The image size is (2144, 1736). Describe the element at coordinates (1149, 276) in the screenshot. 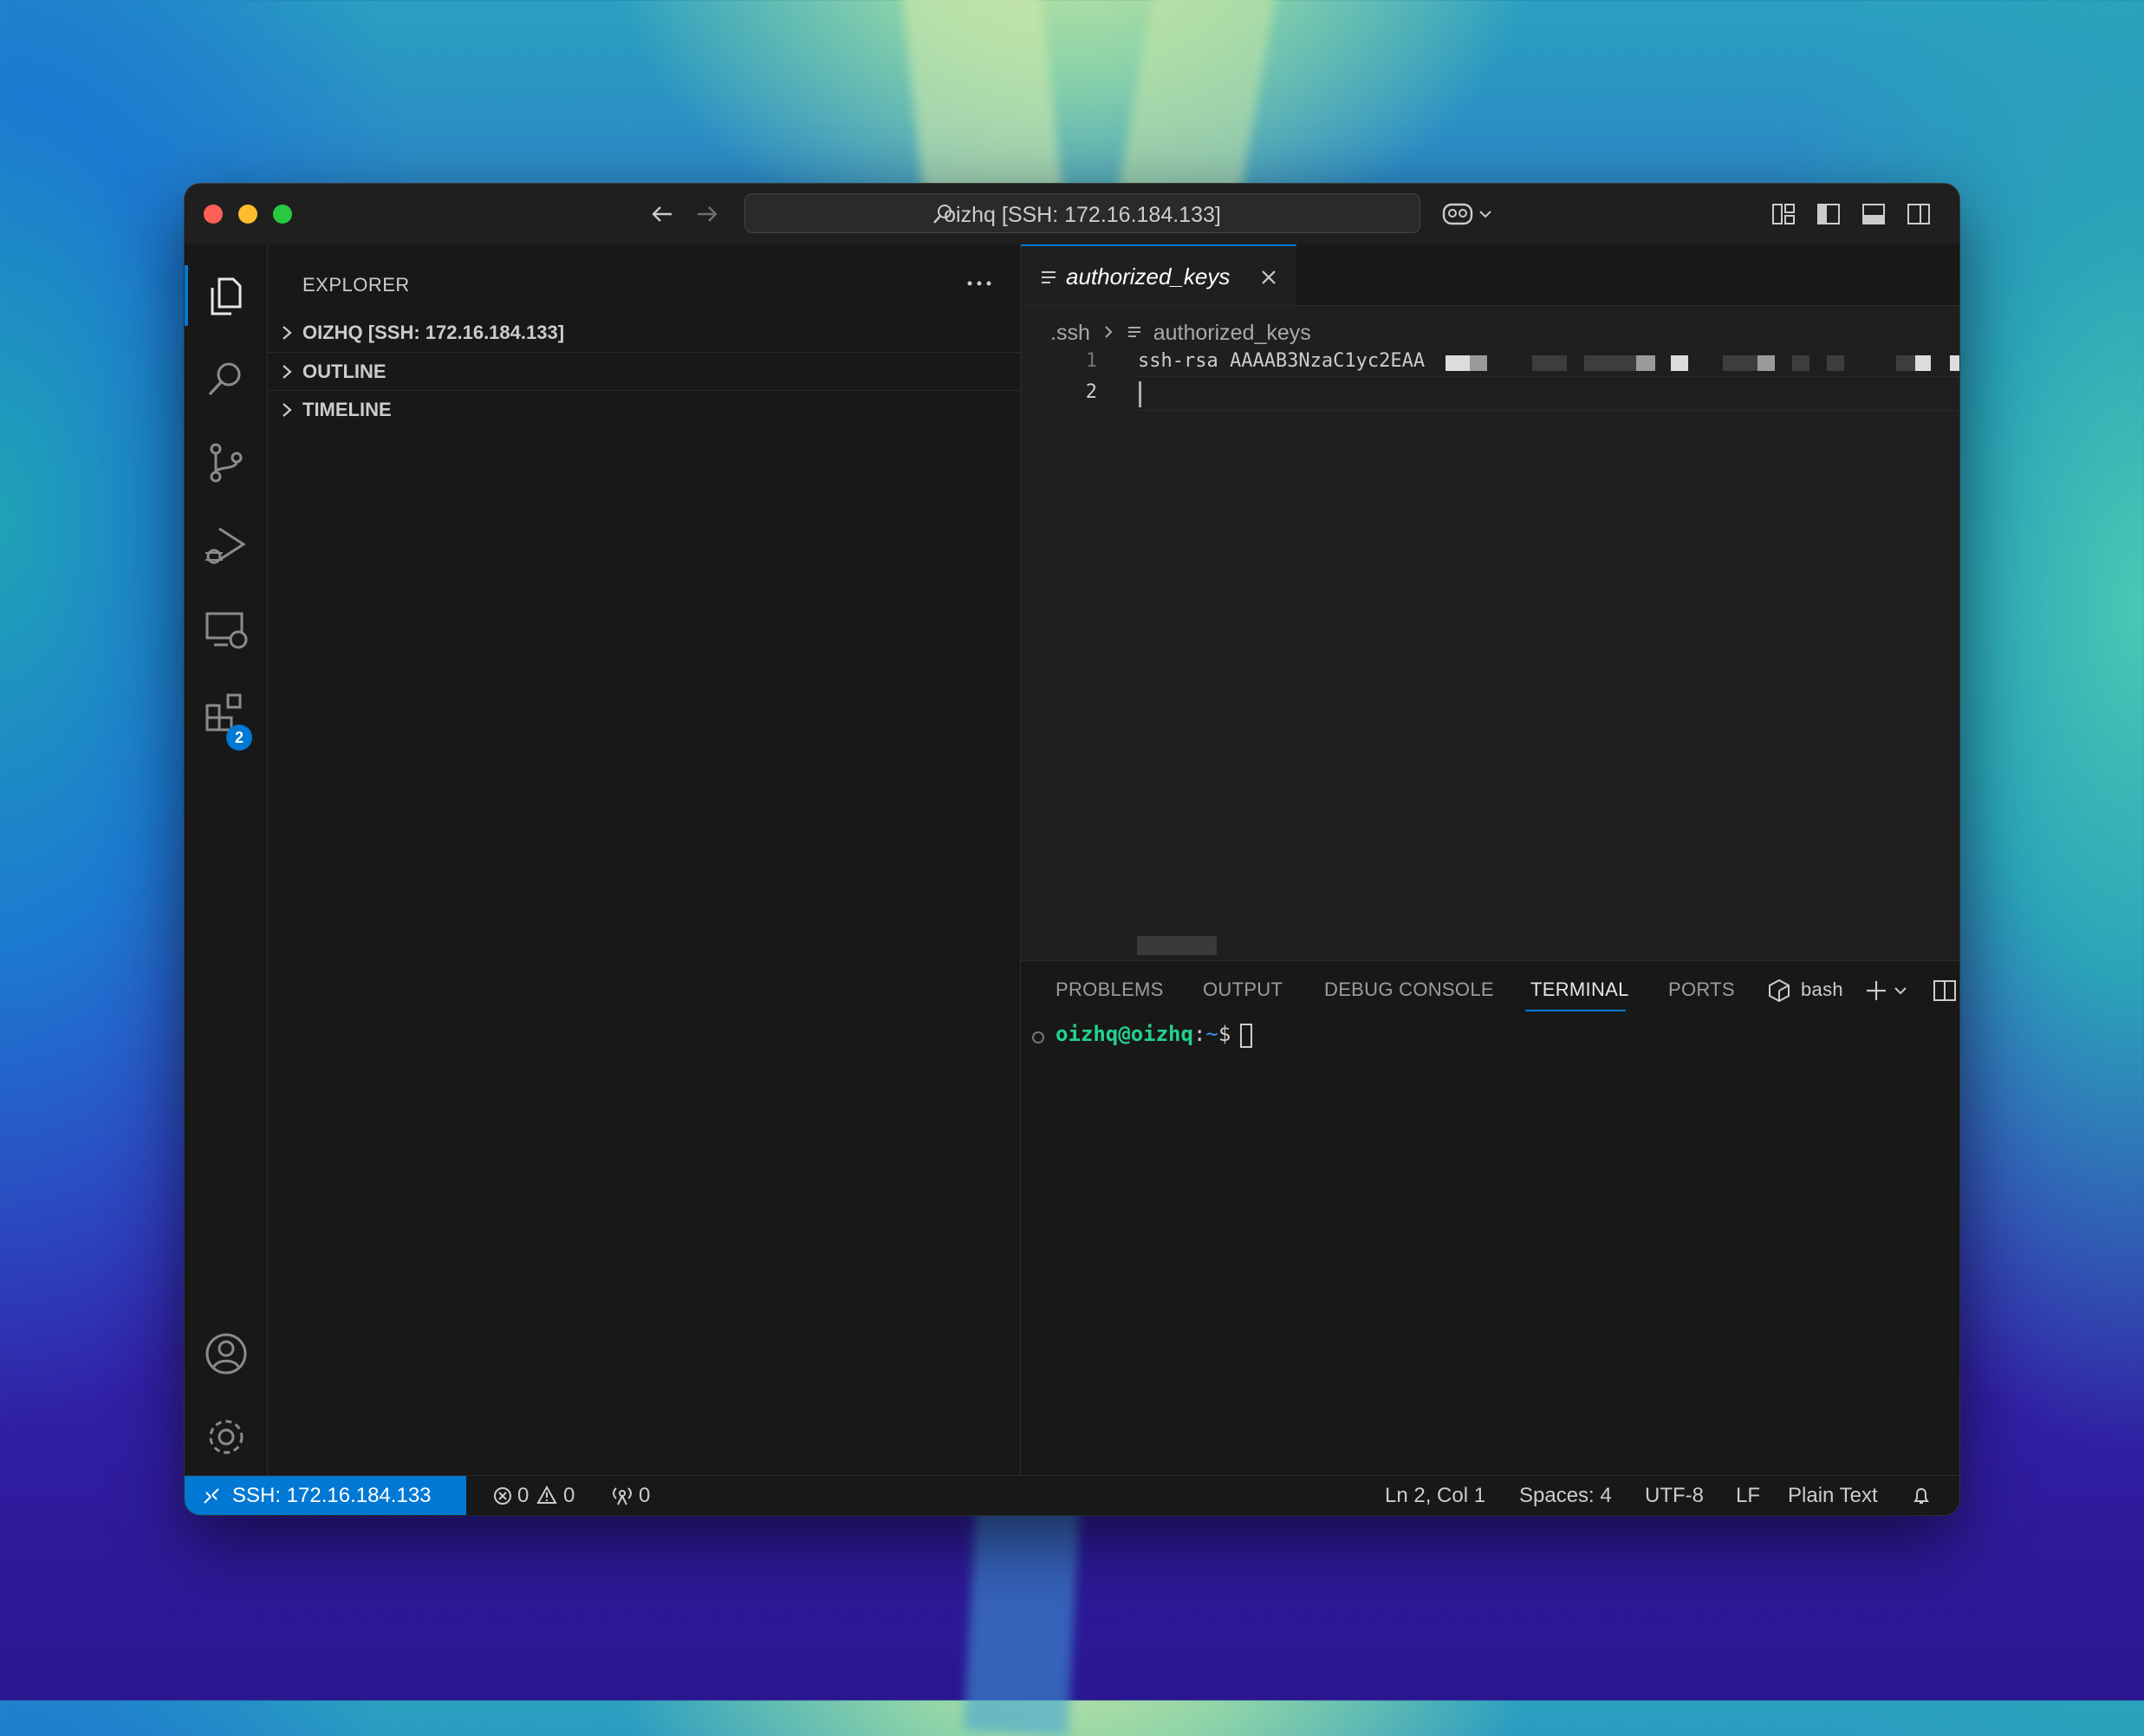

I see `tab-label: authorized_keys` at that location.